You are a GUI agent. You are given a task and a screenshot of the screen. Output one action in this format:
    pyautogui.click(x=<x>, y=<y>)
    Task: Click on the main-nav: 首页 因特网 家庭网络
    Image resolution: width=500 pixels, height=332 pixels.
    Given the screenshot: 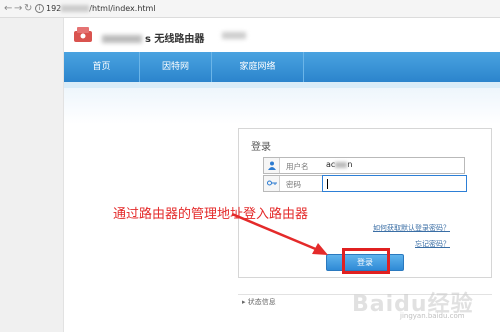 What is the action you would take?
    pyautogui.click(x=282, y=67)
    